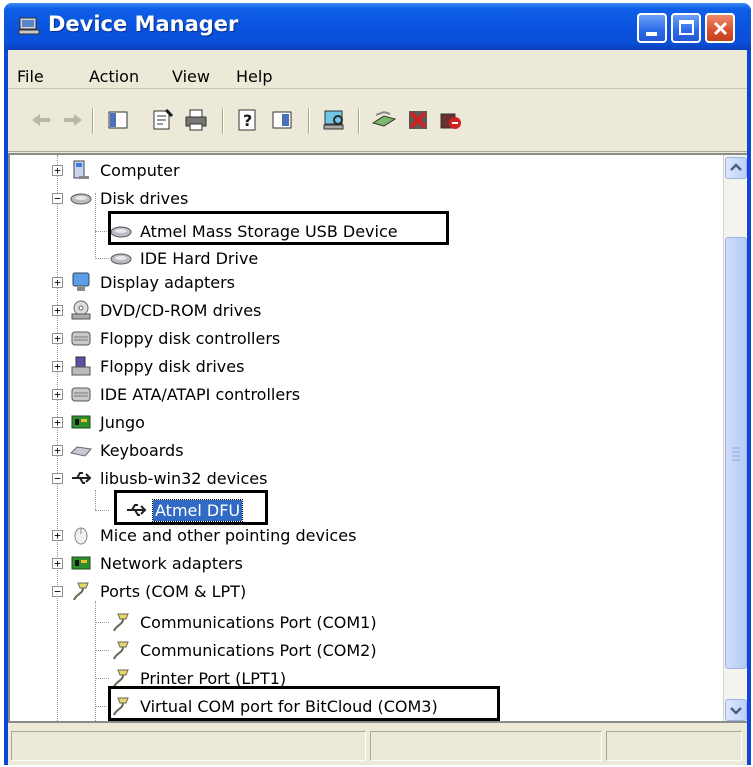 This screenshot has width=753, height=767. Describe the element at coordinates (82, 478) in the screenshot. I see `usb-icon` at that location.